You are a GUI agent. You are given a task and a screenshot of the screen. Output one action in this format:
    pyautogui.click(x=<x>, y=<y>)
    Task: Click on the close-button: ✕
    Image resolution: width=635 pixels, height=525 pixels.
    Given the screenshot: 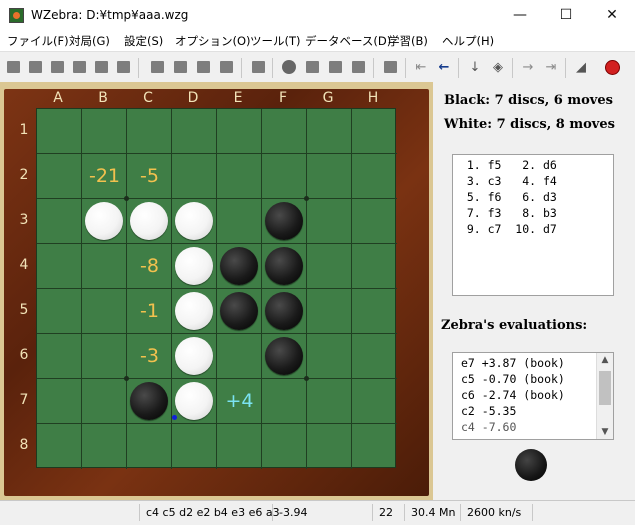 What is the action you would take?
    pyautogui.click(x=612, y=15)
    